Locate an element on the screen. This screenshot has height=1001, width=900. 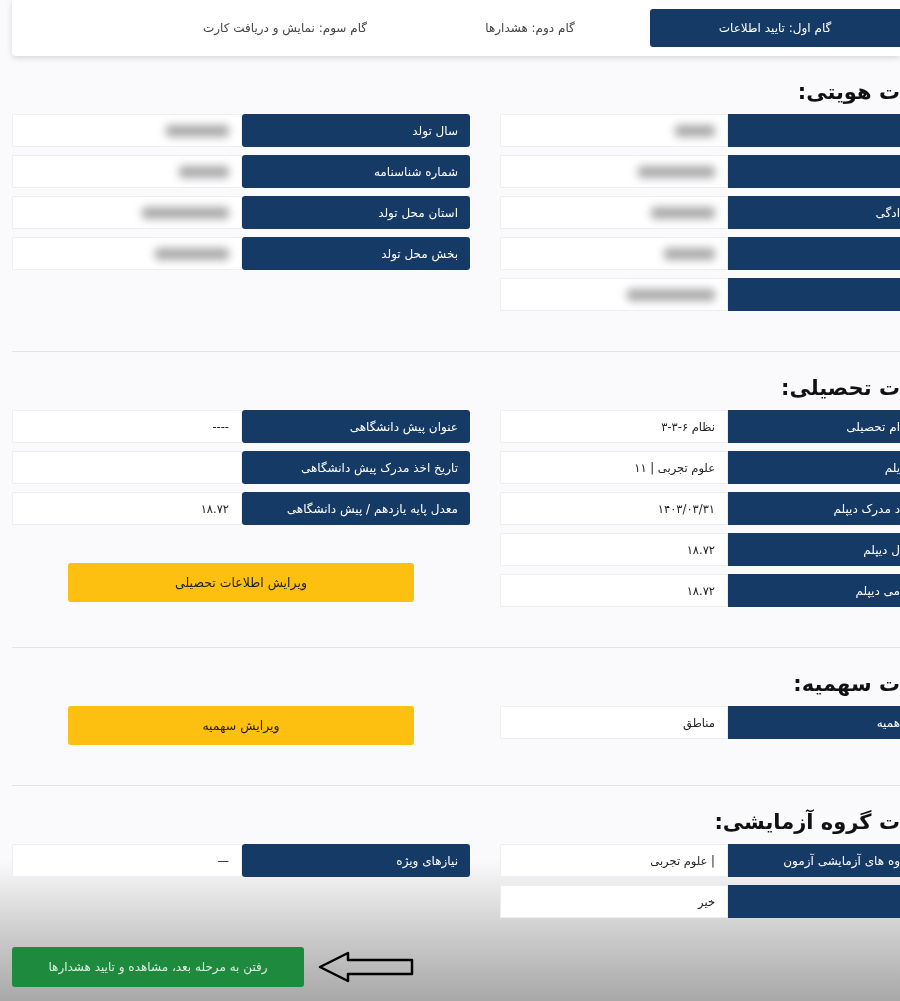
field-label: معدل پایه یازدهم / پیش دانشگاهی is located at coordinates (356, 508).